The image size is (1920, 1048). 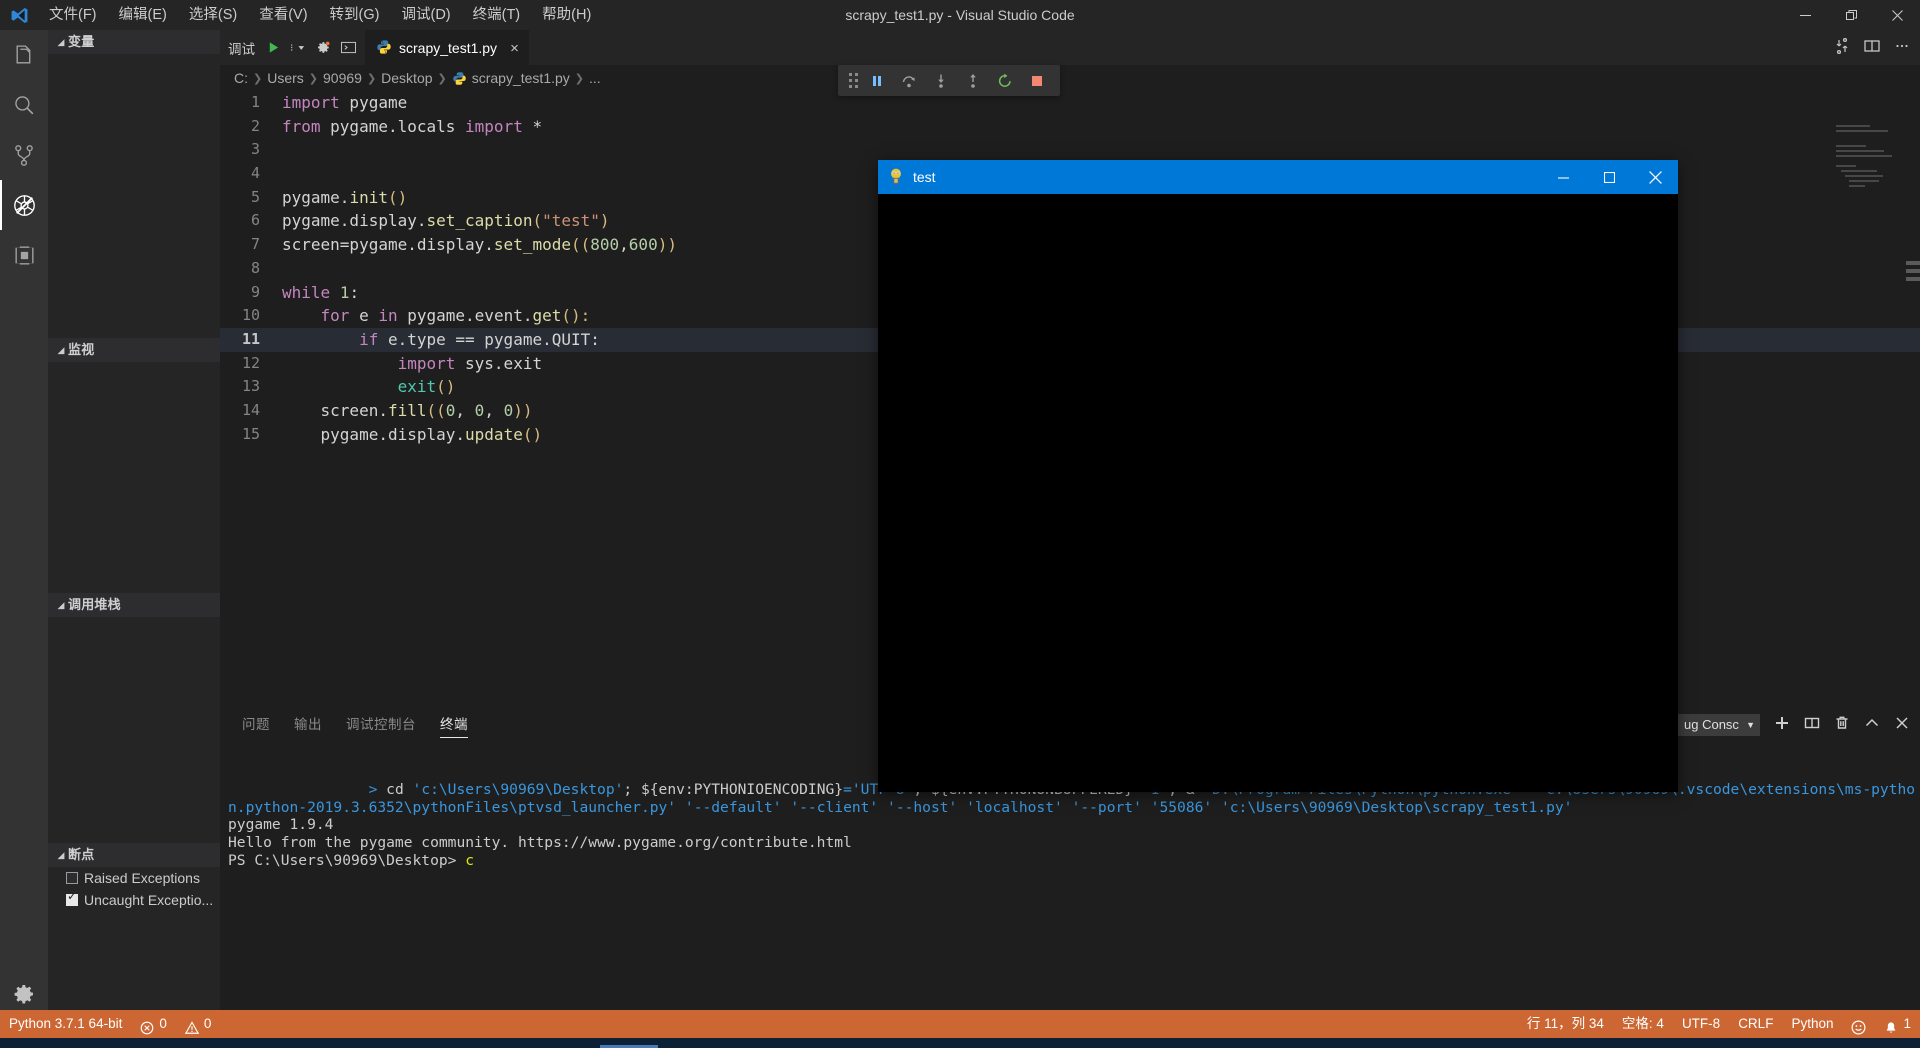 I want to click on status-notifications: 1, so click(x=1897, y=1024).